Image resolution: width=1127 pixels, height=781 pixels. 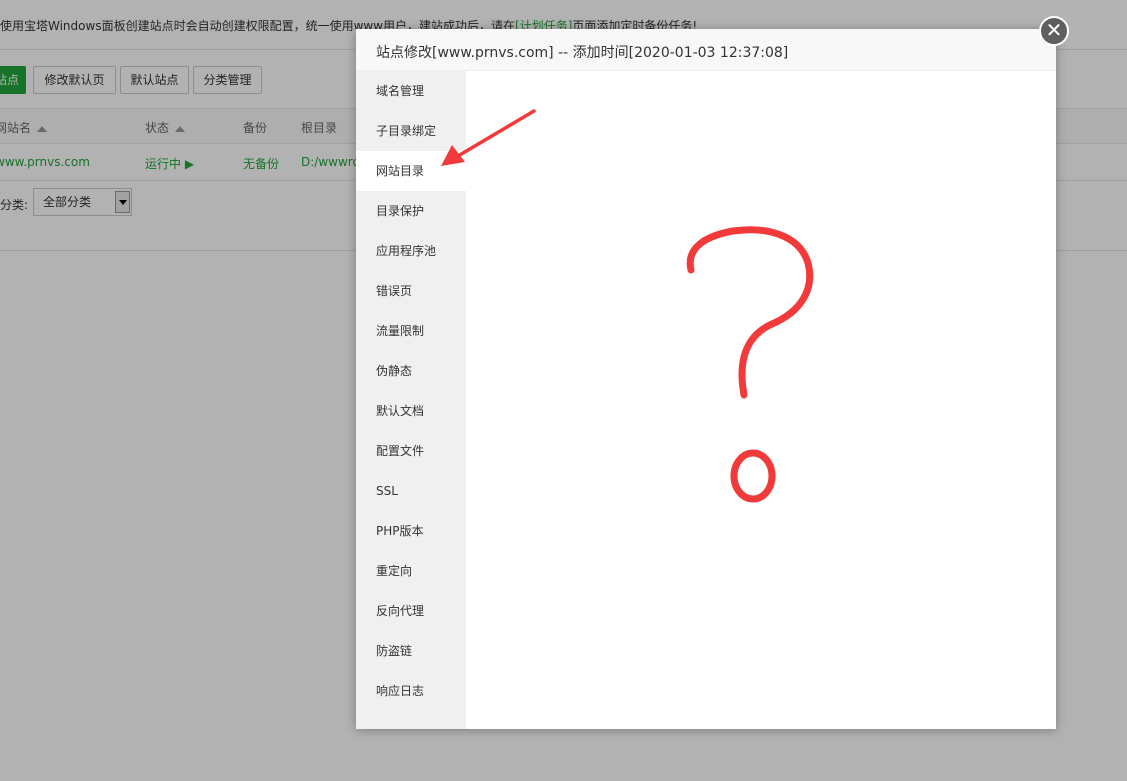 What do you see at coordinates (411, 331) in the screenshot?
I see `menu-item: 流量限制` at bounding box center [411, 331].